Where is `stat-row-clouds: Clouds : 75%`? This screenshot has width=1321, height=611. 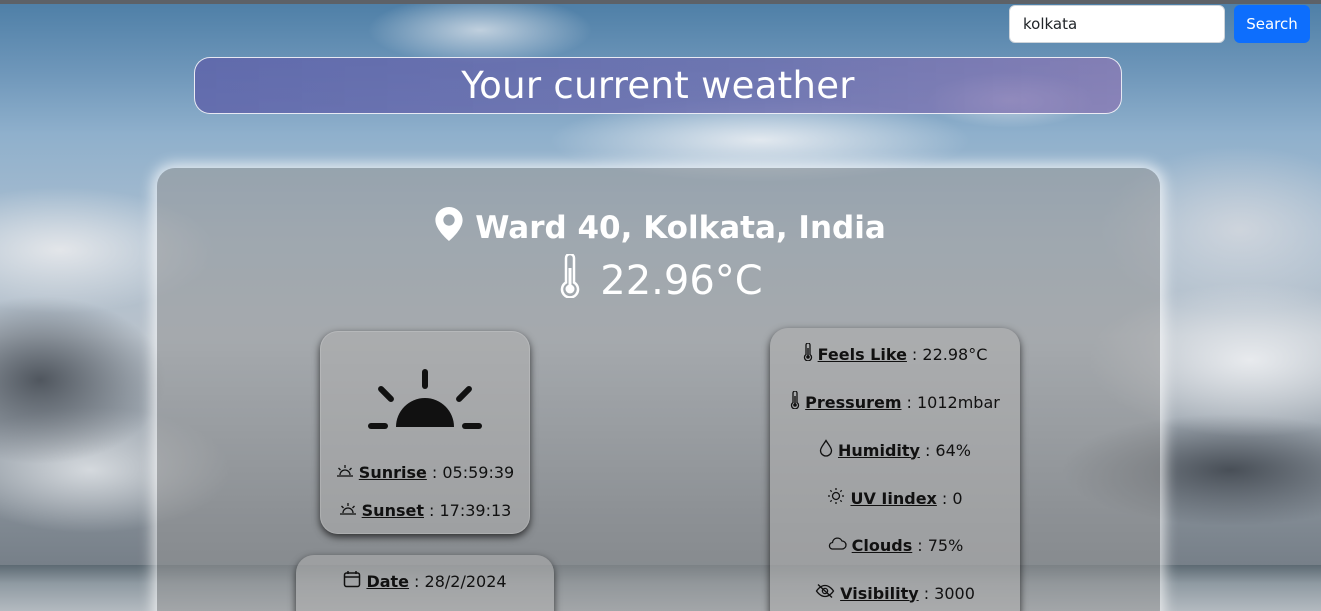 stat-row-clouds: Clouds : 75% is located at coordinates (895, 545).